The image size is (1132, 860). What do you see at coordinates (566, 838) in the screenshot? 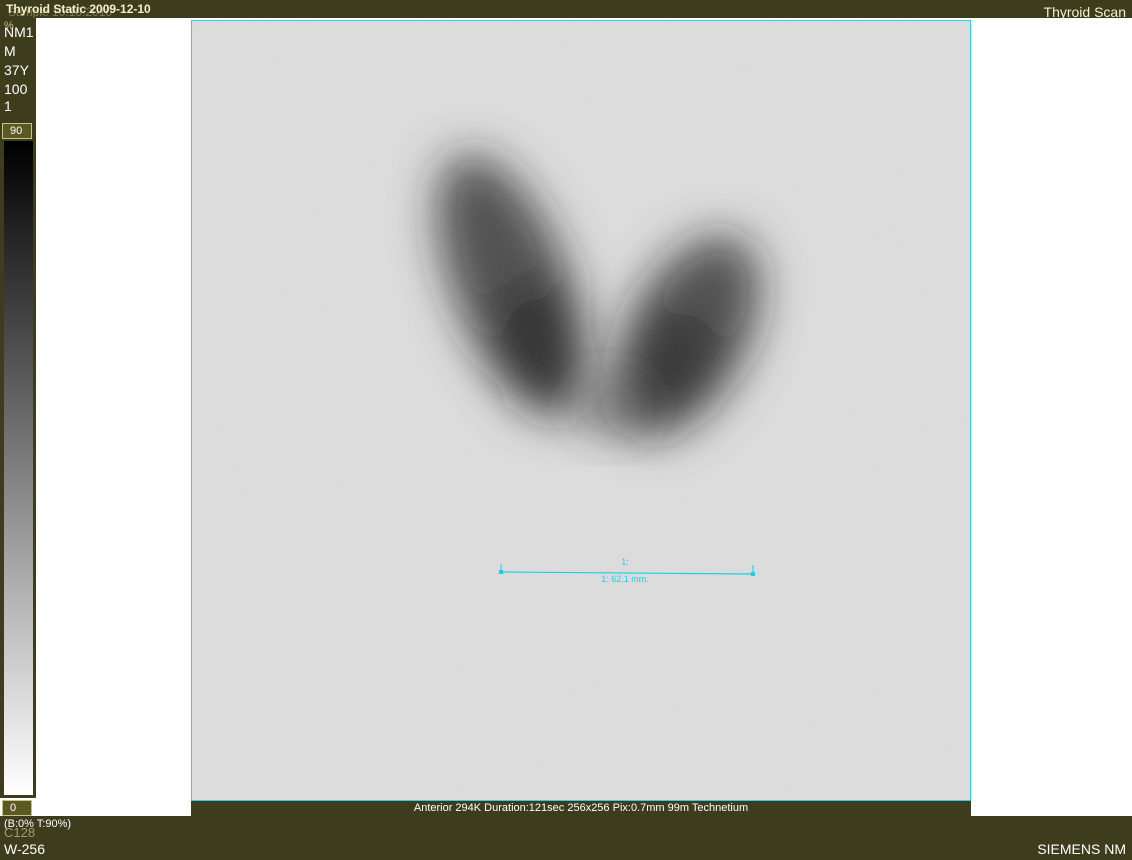
I see `bottom-bar: (B:0% T:90%) C128 W-256 SIEMENS NM` at bounding box center [566, 838].